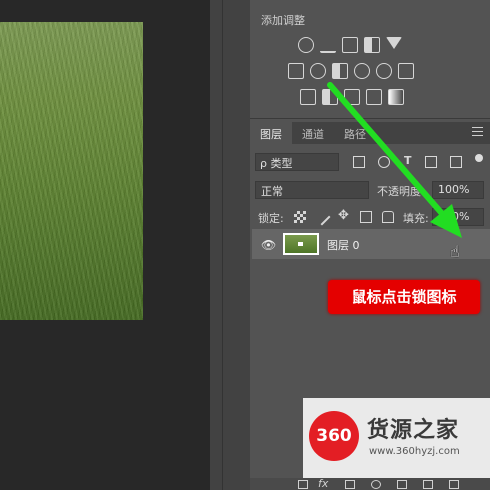 The width and height of the screenshot is (490, 490). What do you see at coordinates (376, 484) in the screenshot?
I see `new-adjustment-icon` at bounding box center [376, 484].